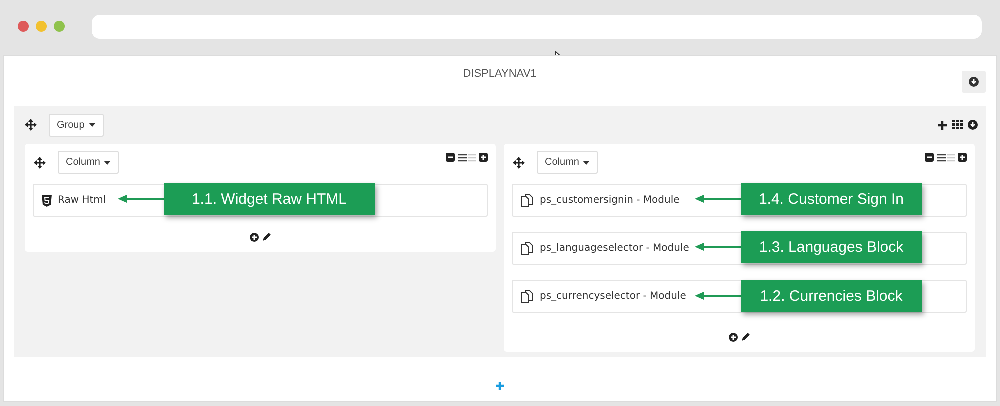 This screenshot has width=1000, height=406. I want to click on grid-icon, so click(957, 125).